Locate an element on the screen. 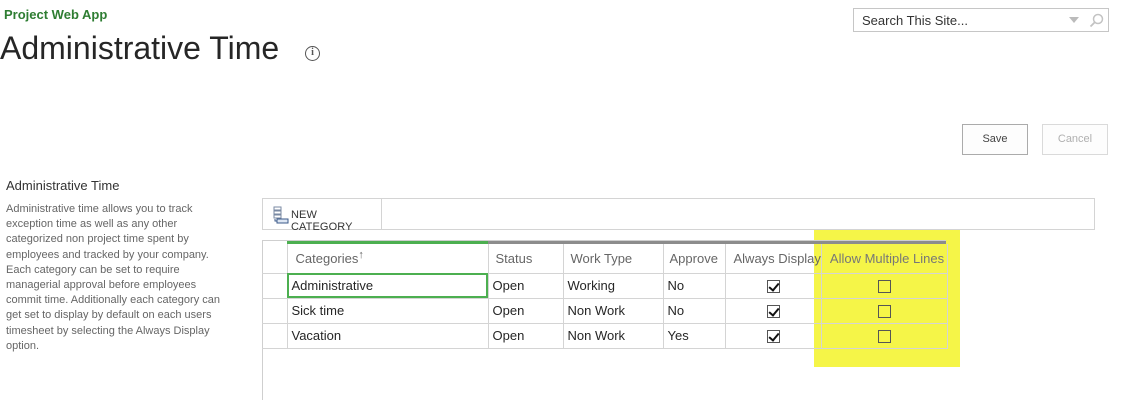 This screenshot has height=407, width=1122. table-row: Vacation Open Non Work Yes is located at coordinates (605, 336).